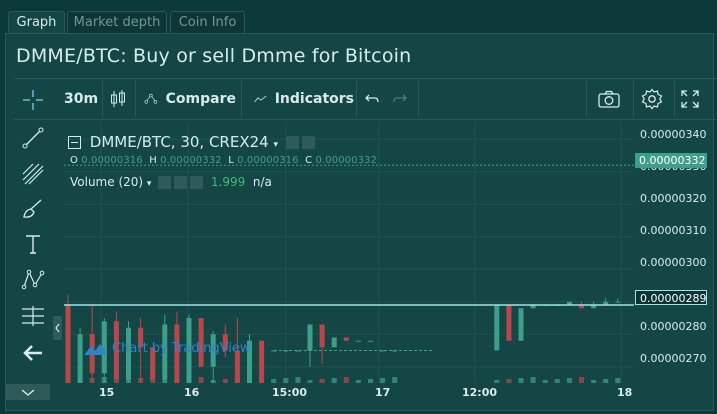  I want to click on compare-label: Compare, so click(200, 99).